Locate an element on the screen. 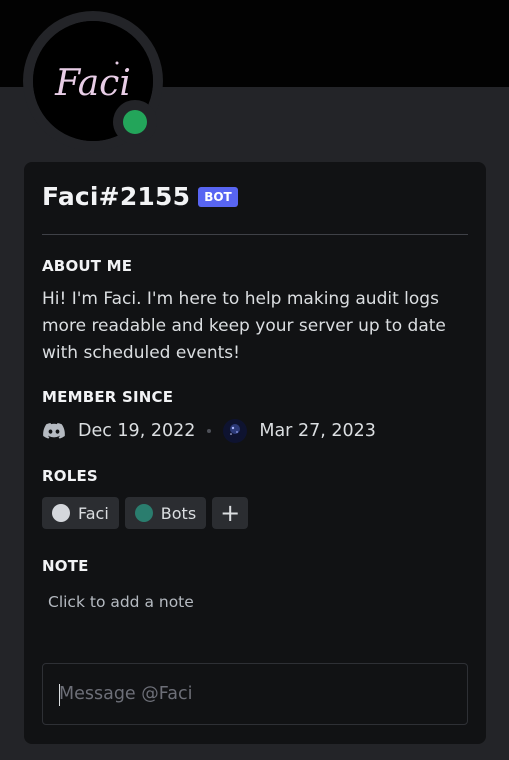  message-box is located at coordinates (255, 694).